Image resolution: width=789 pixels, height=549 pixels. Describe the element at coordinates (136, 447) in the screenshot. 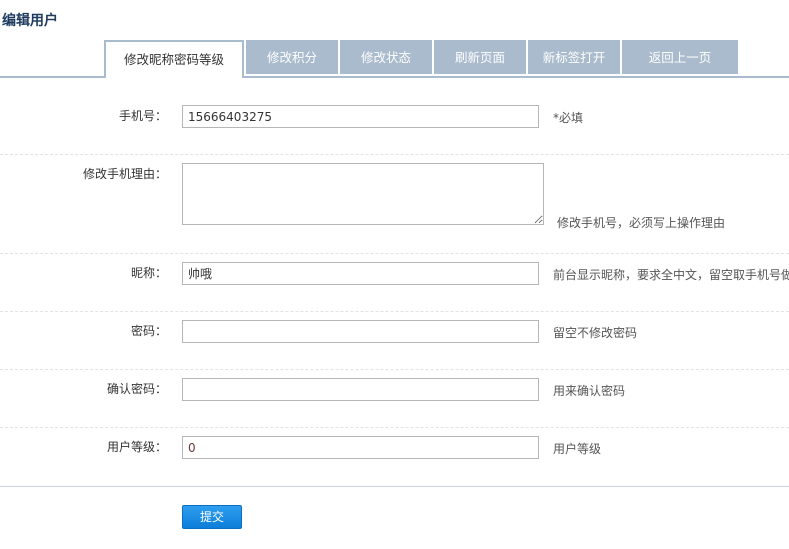

I see `level-label: 用户等级：` at that location.